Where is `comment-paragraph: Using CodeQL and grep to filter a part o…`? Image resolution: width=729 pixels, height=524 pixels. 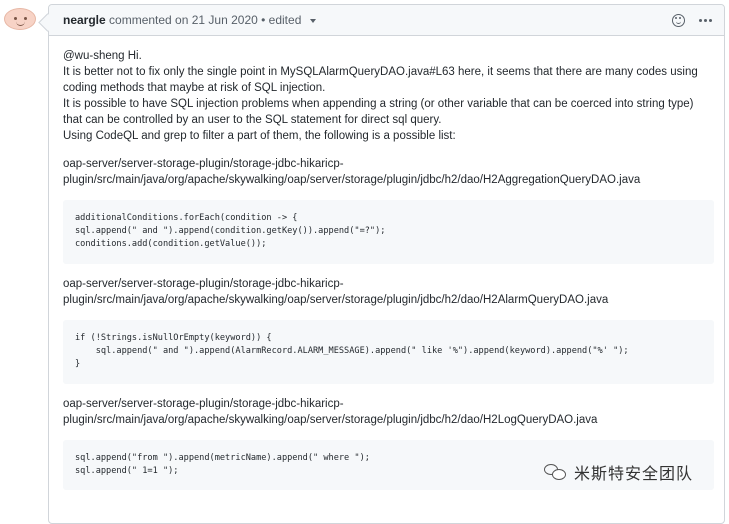 comment-paragraph: Using CodeQL and grep to filter a part o… is located at coordinates (259, 136).